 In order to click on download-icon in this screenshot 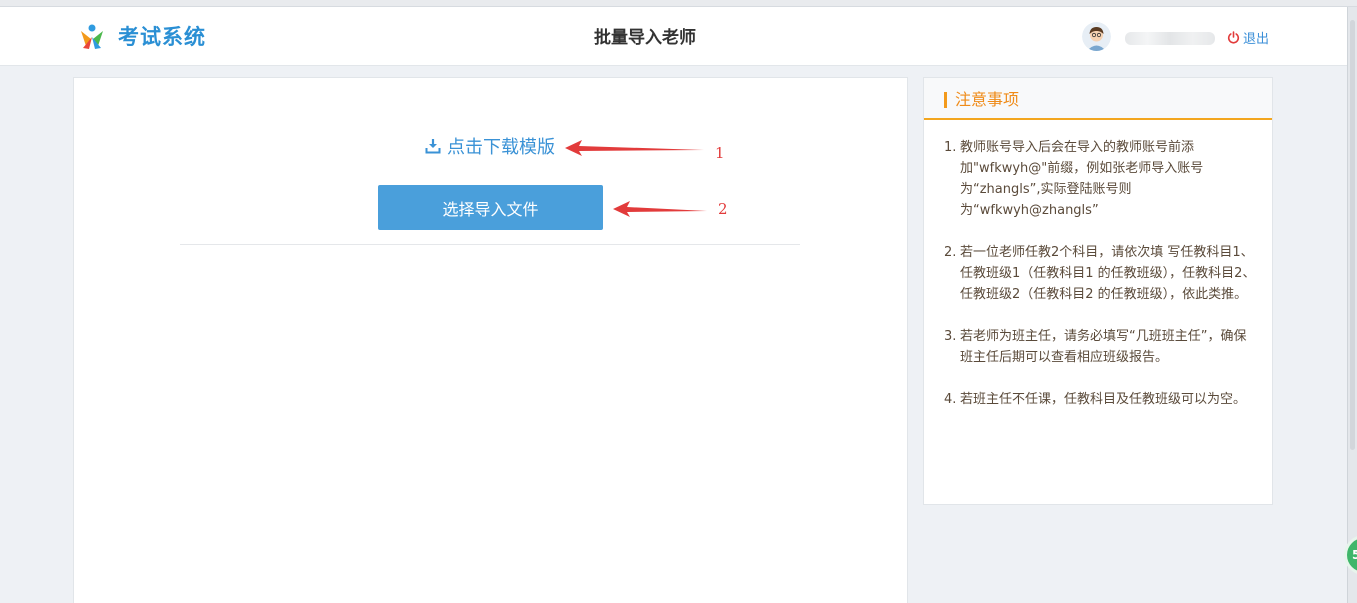, I will do `click(433, 146)`.